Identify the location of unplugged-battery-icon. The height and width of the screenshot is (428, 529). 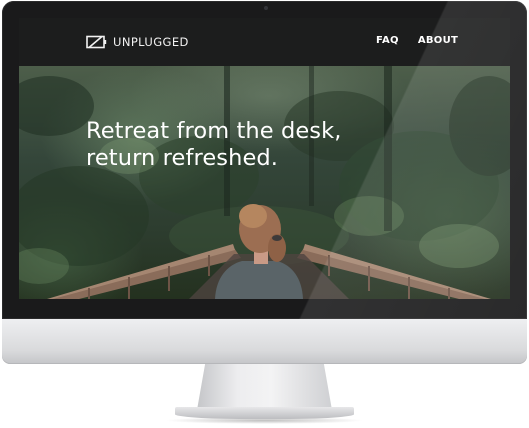
(96, 42).